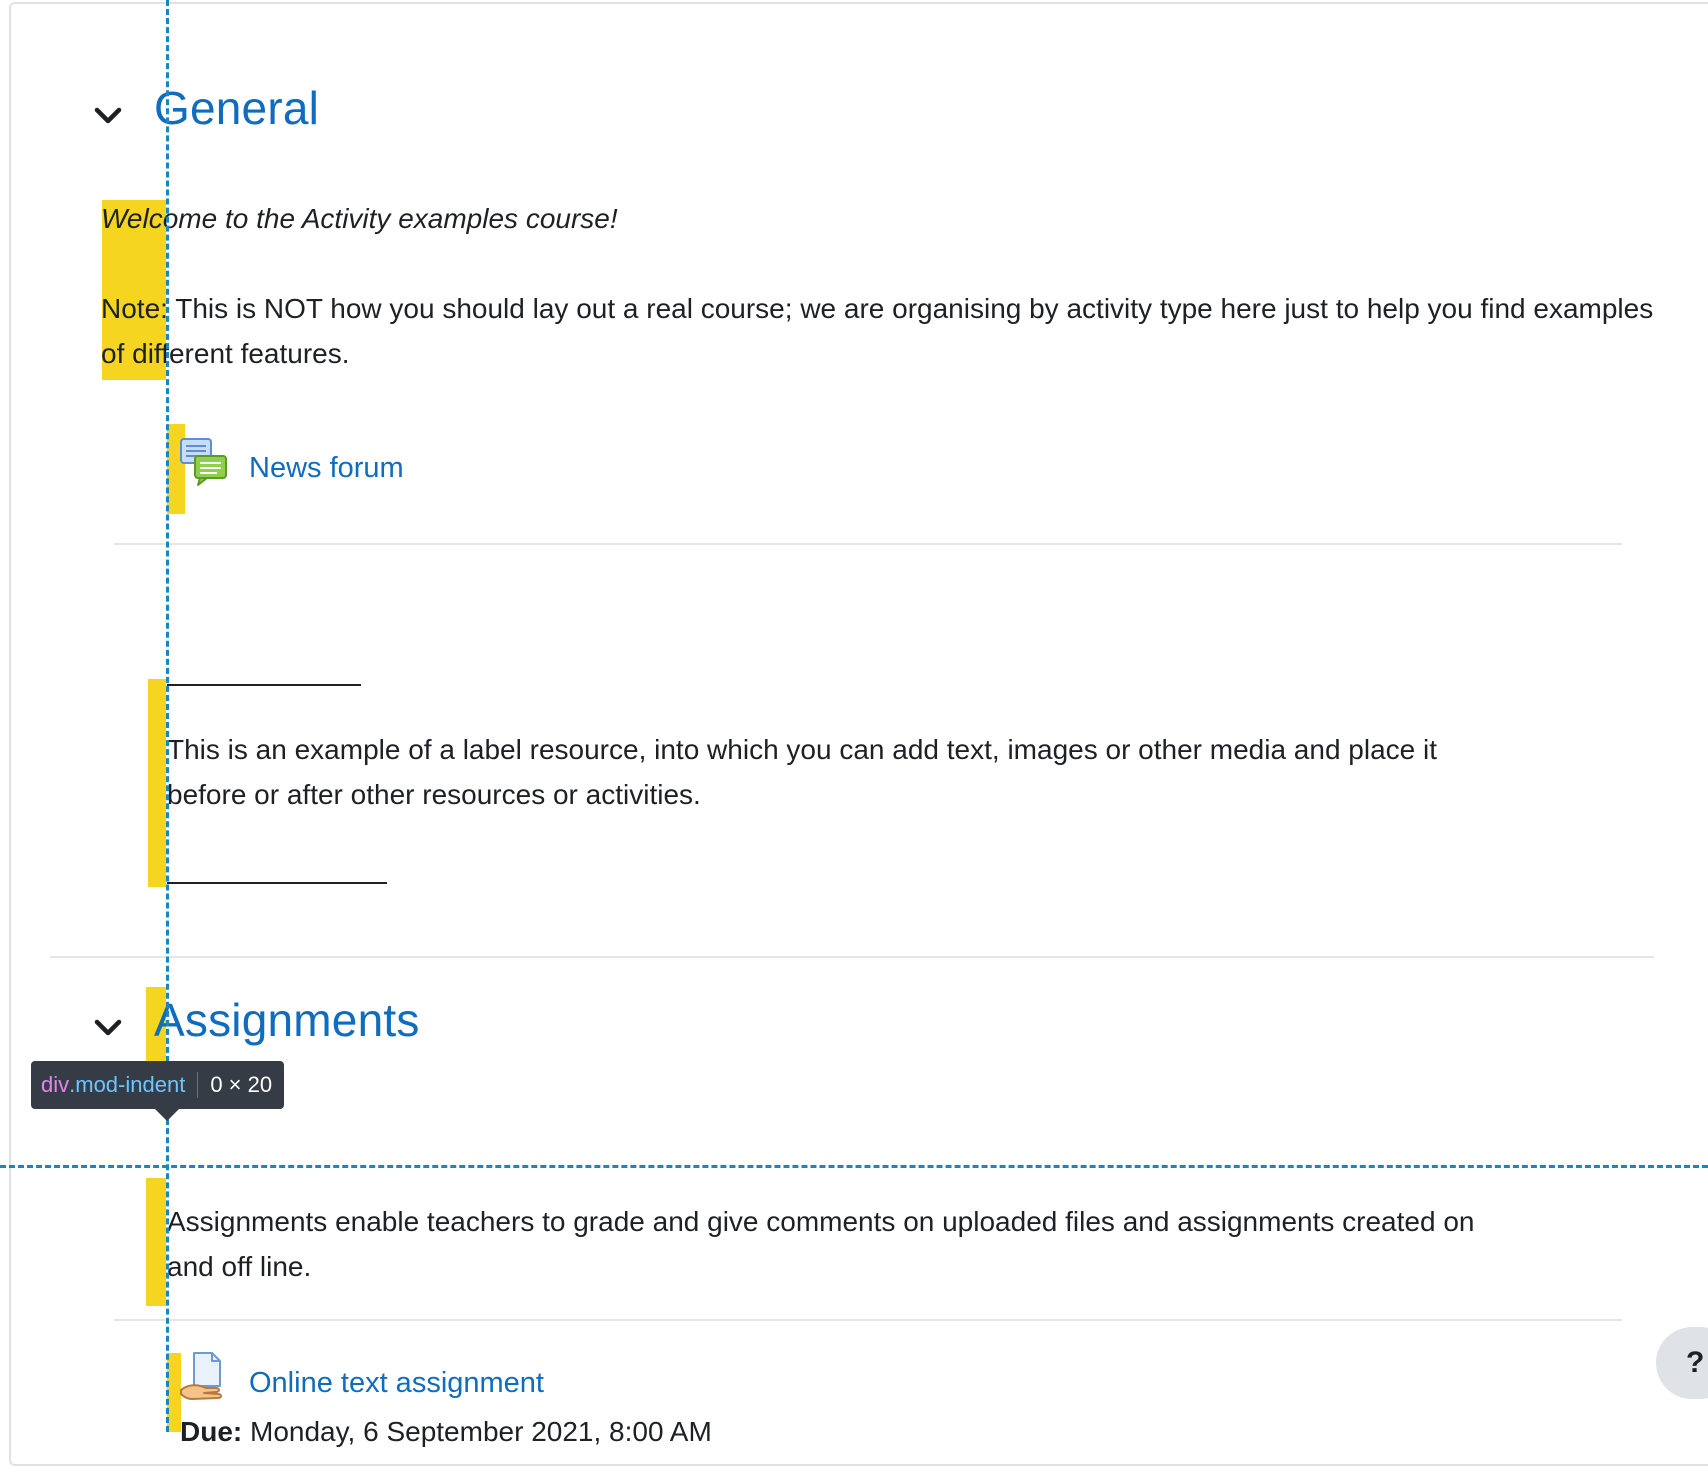 The image size is (1708, 1466). I want to click on due-date: Due: Monday, 6 September 2021, 8:00 AM, so click(446, 1432).